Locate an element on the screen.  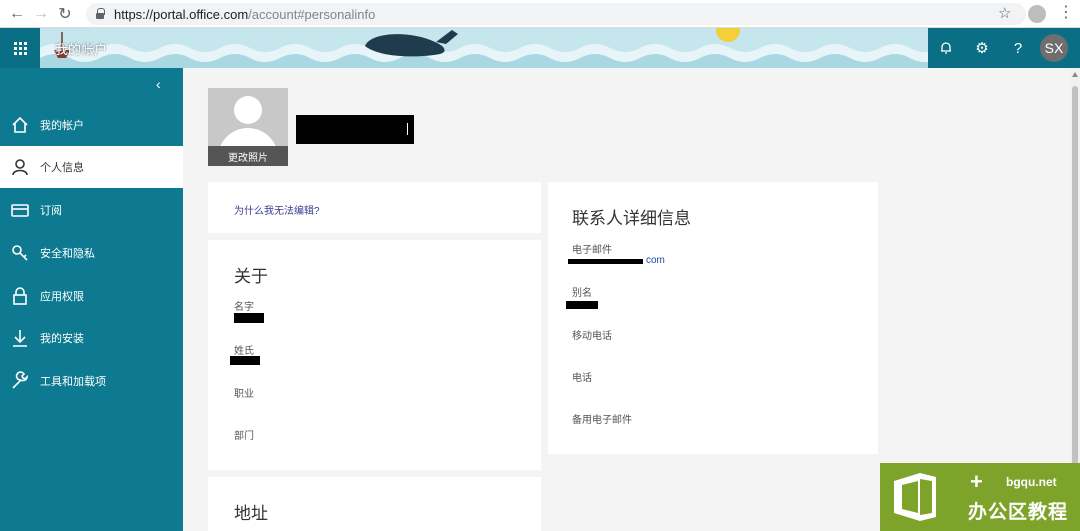
ocean-theme-illustration is located at coordinates (484, 48).